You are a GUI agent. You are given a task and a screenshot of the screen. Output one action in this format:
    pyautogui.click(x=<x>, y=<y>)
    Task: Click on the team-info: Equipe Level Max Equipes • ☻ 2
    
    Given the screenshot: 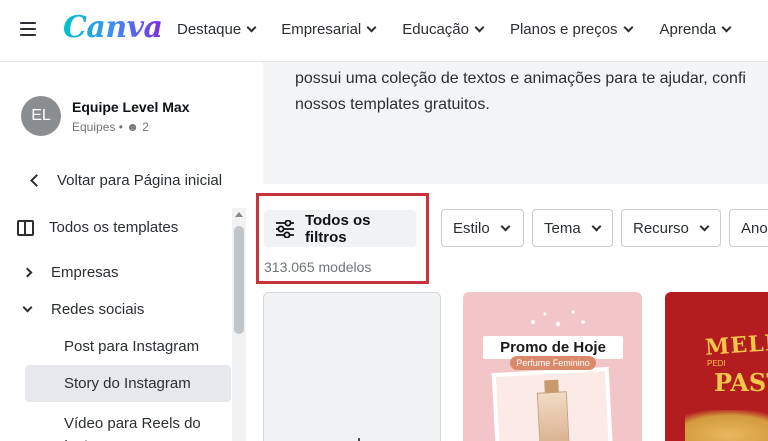 What is the action you would take?
    pyautogui.click(x=130, y=116)
    